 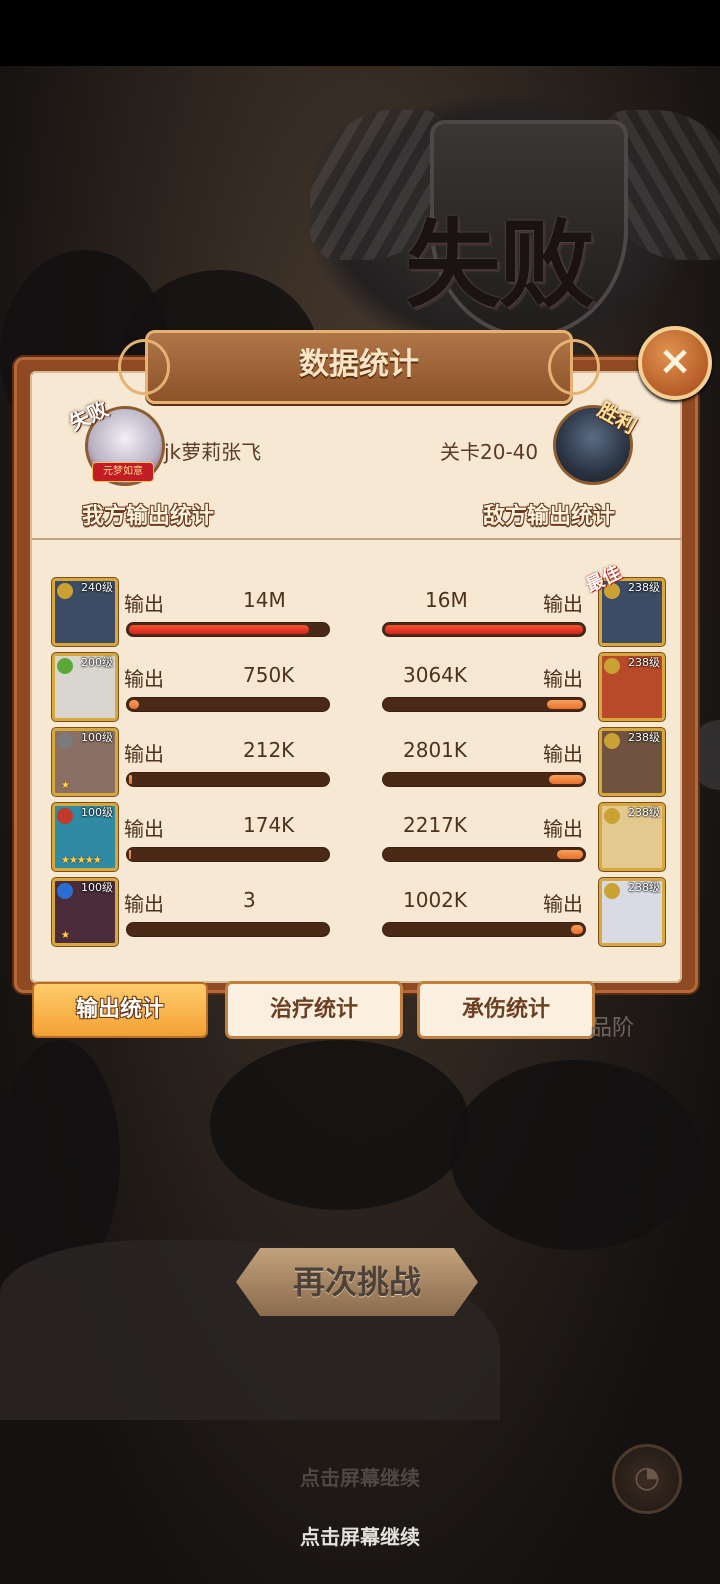 What do you see at coordinates (360, 913) in the screenshot?
I see `output-row: 100级 ★ 输出 3 1002K 输出 238级` at bounding box center [360, 913].